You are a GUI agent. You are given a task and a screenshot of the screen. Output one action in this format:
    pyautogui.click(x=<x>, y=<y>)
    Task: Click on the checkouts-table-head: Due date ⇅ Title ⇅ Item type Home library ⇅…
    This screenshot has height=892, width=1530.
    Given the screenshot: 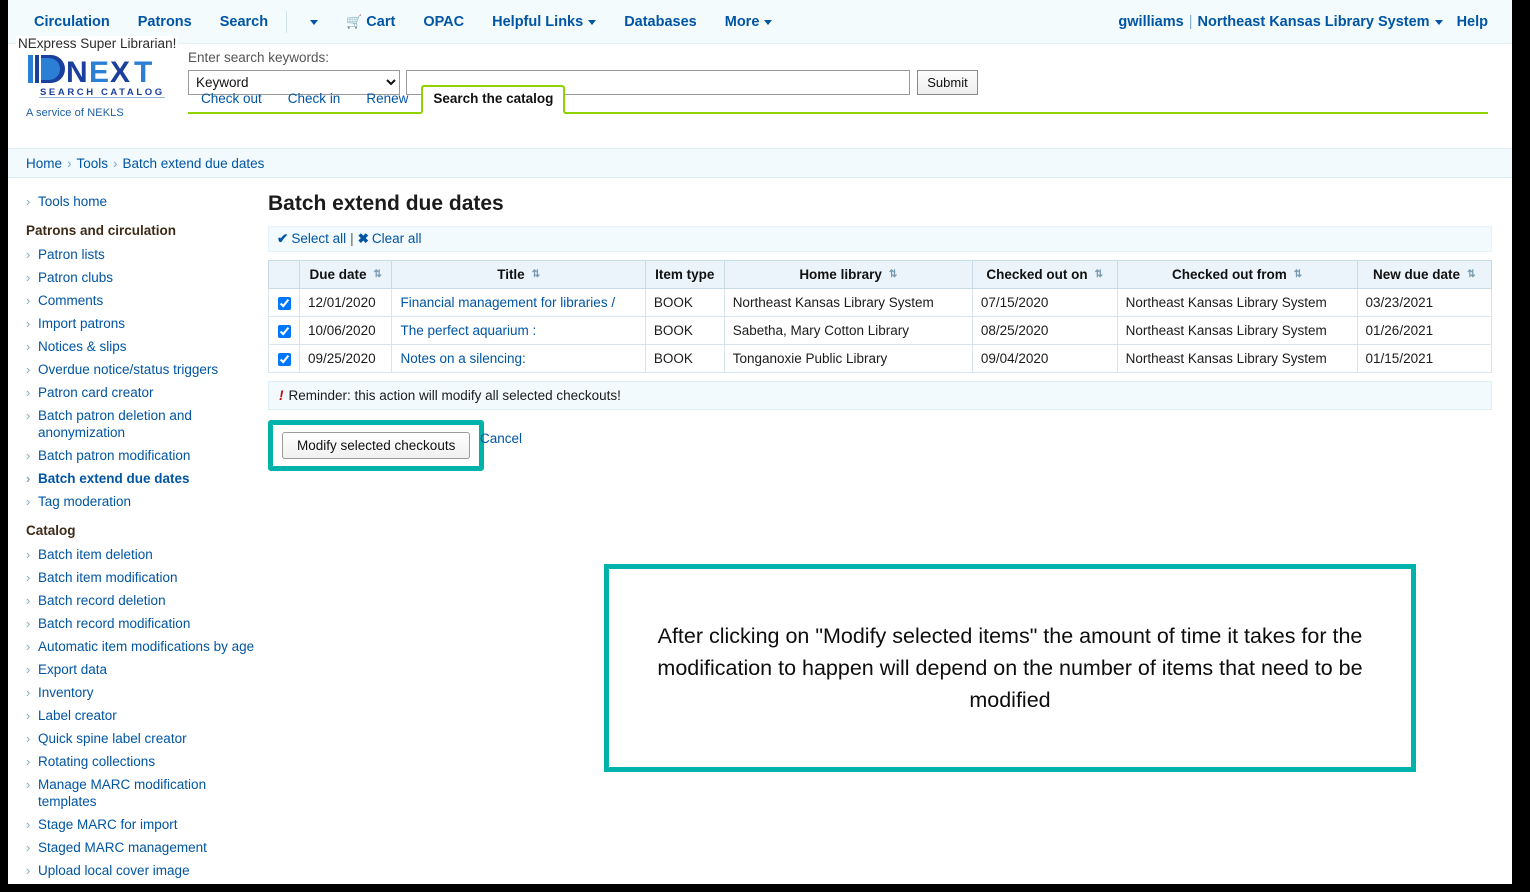 What is the action you would take?
    pyautogui.click(x=880, y=274)
    